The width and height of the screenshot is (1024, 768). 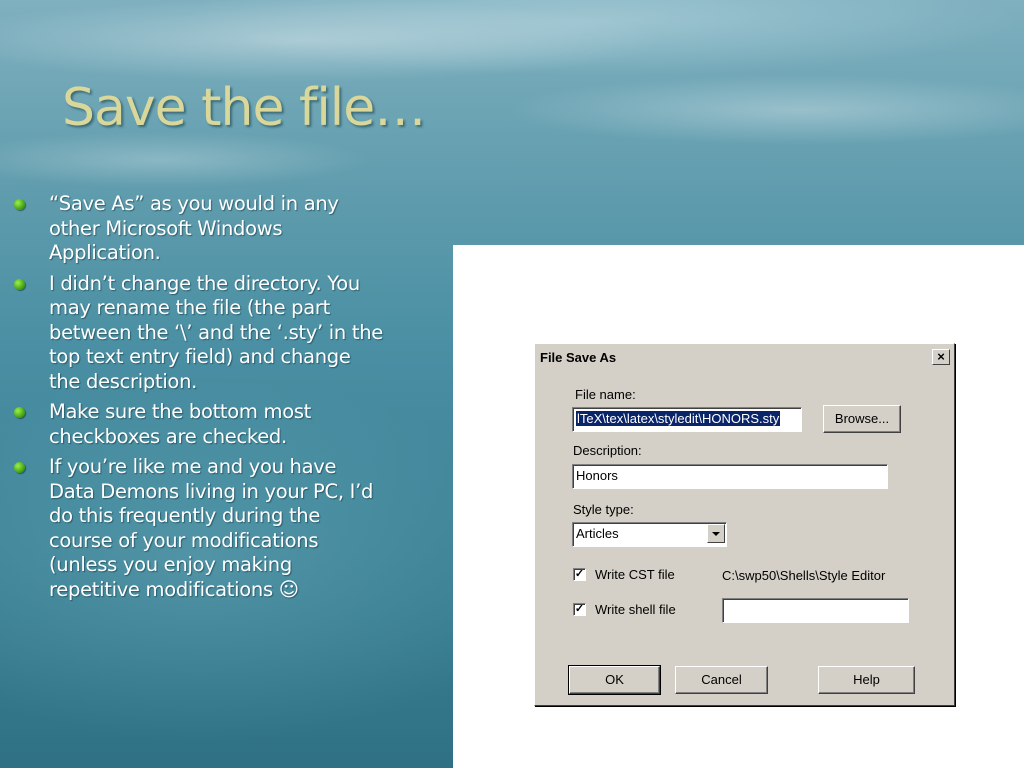 What do you see at coordinates (635, 609) in the screenshot?
I see `write-shell-label: Write shell file` at bounding box center [635, 609].